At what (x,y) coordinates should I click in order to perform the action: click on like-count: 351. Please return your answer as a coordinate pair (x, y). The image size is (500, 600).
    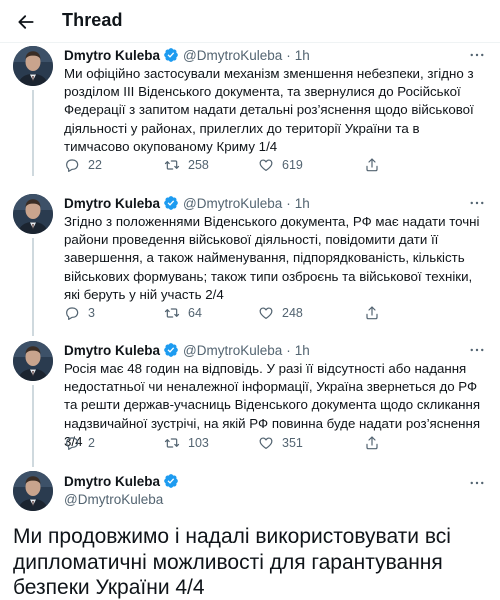
    Looking at the image, I should click on (292, 443).